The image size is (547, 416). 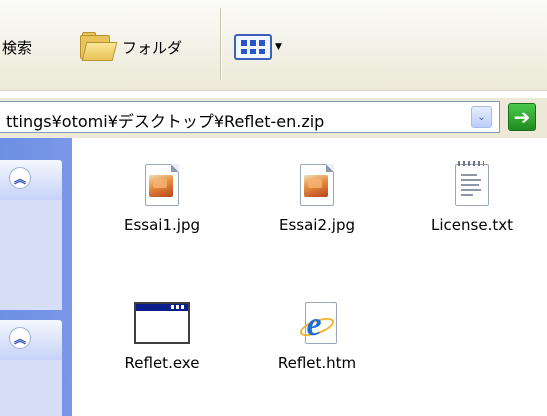 I want to click on chevron-down-icon: ⌄, so click(x=481, y=117).